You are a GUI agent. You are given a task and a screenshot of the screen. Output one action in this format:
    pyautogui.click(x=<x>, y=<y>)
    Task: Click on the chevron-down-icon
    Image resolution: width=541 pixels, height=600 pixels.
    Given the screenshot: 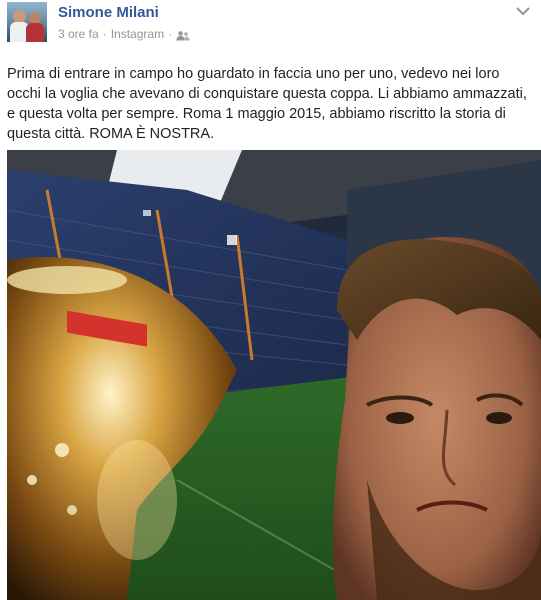 What is the action you would take?
    pyautogui.click(x=523, y=10)
    